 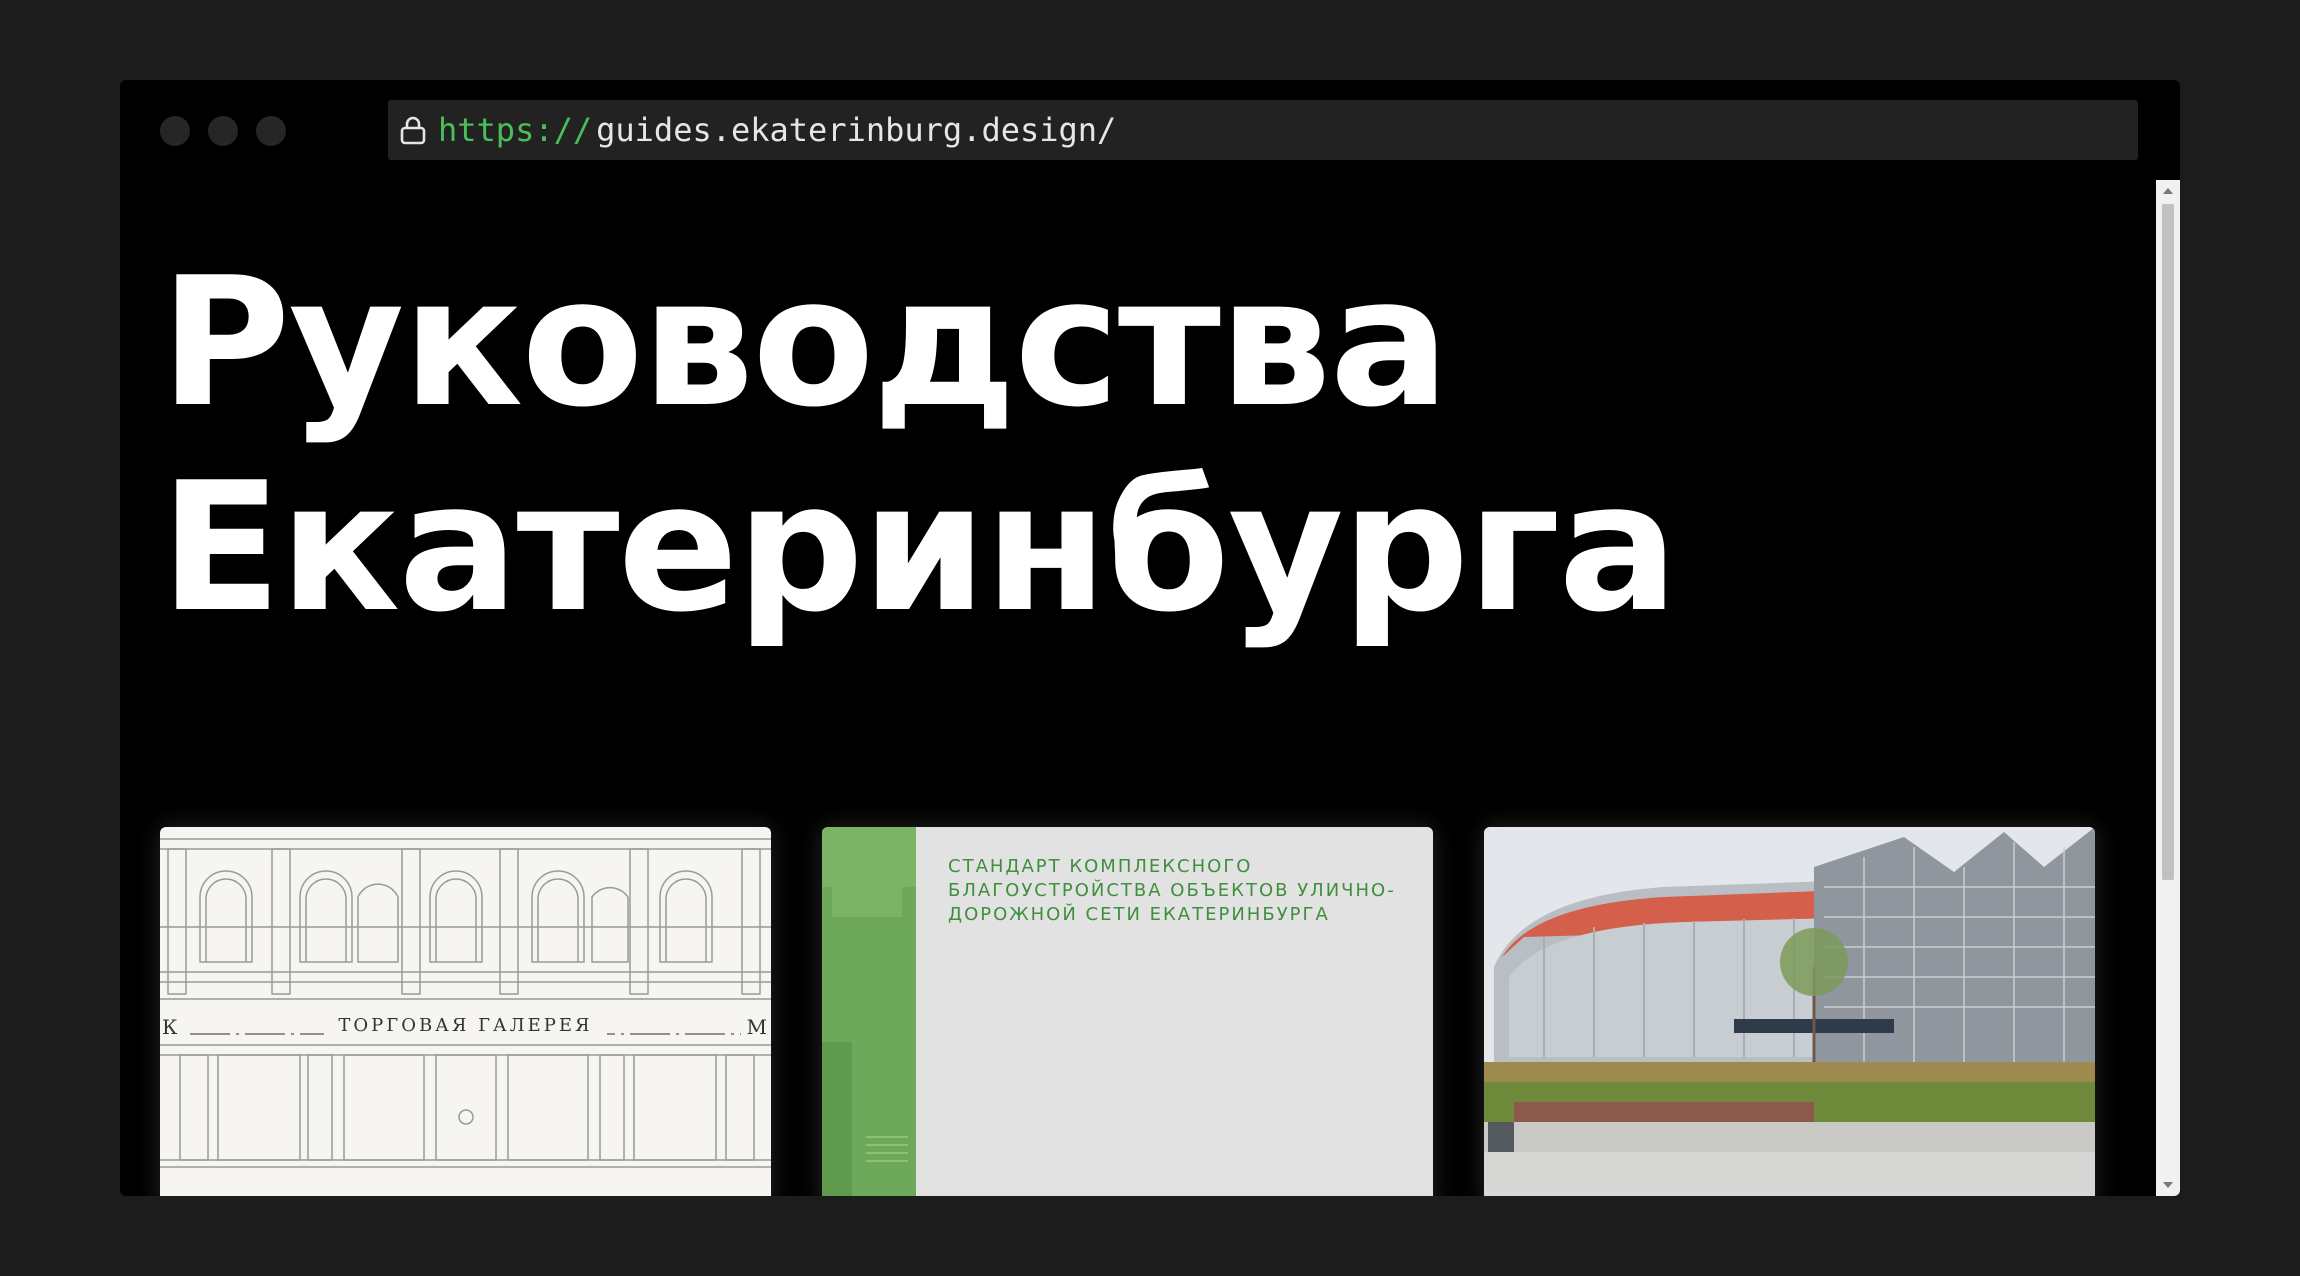 I want to click on vertical-scrollbar, so click(x=2168, y=688).